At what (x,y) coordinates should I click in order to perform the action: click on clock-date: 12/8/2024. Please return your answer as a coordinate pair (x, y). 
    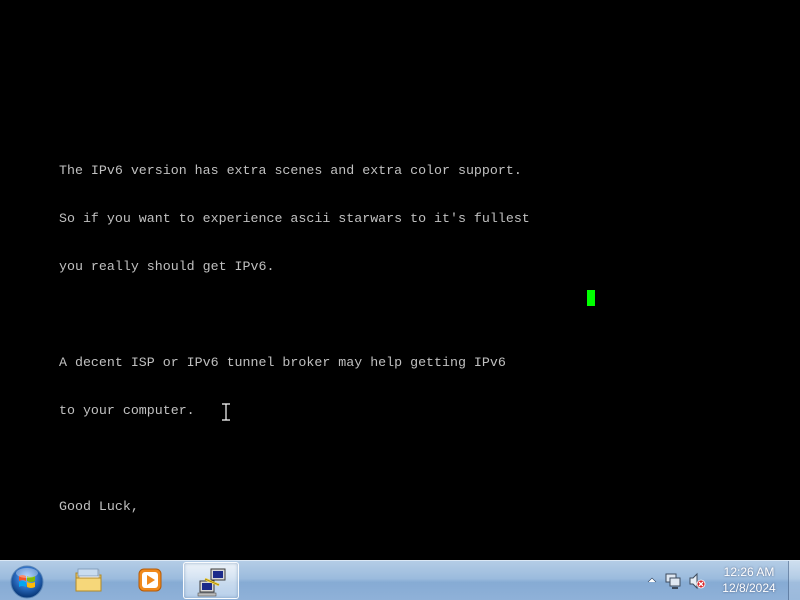
    Looking at the image, I should click on (749, 588).